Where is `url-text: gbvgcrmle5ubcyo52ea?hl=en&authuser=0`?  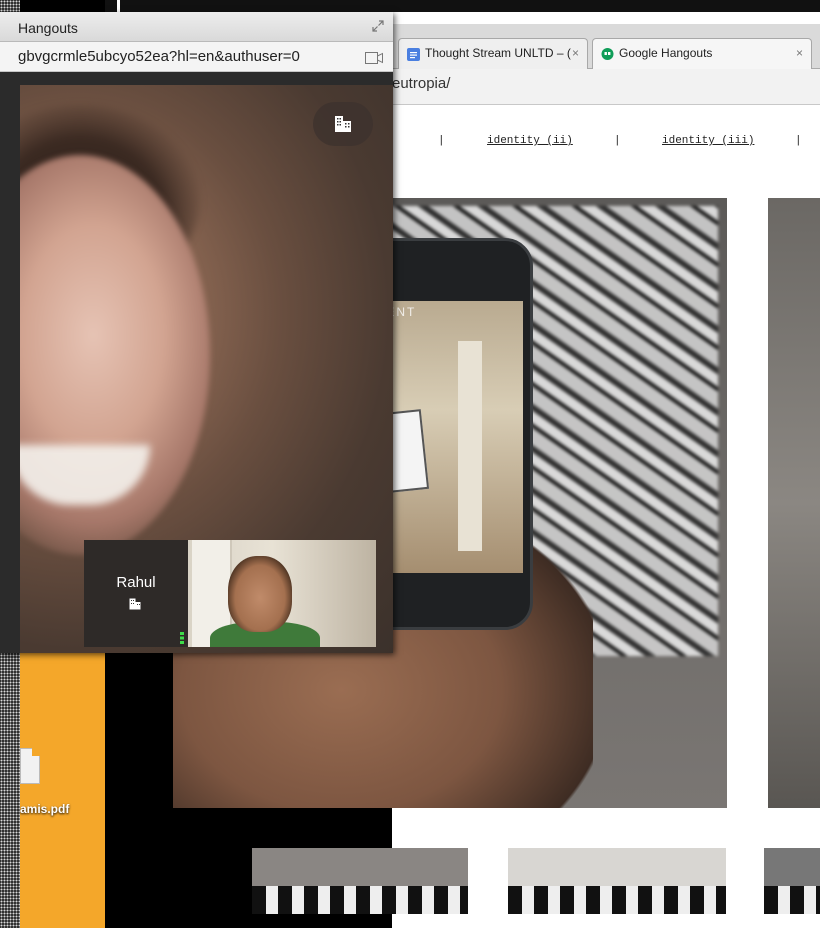 url-text: gbvgcrmle5ubcyo52ea?hl=en&authuser=0 is located at coordinates (159, 56).